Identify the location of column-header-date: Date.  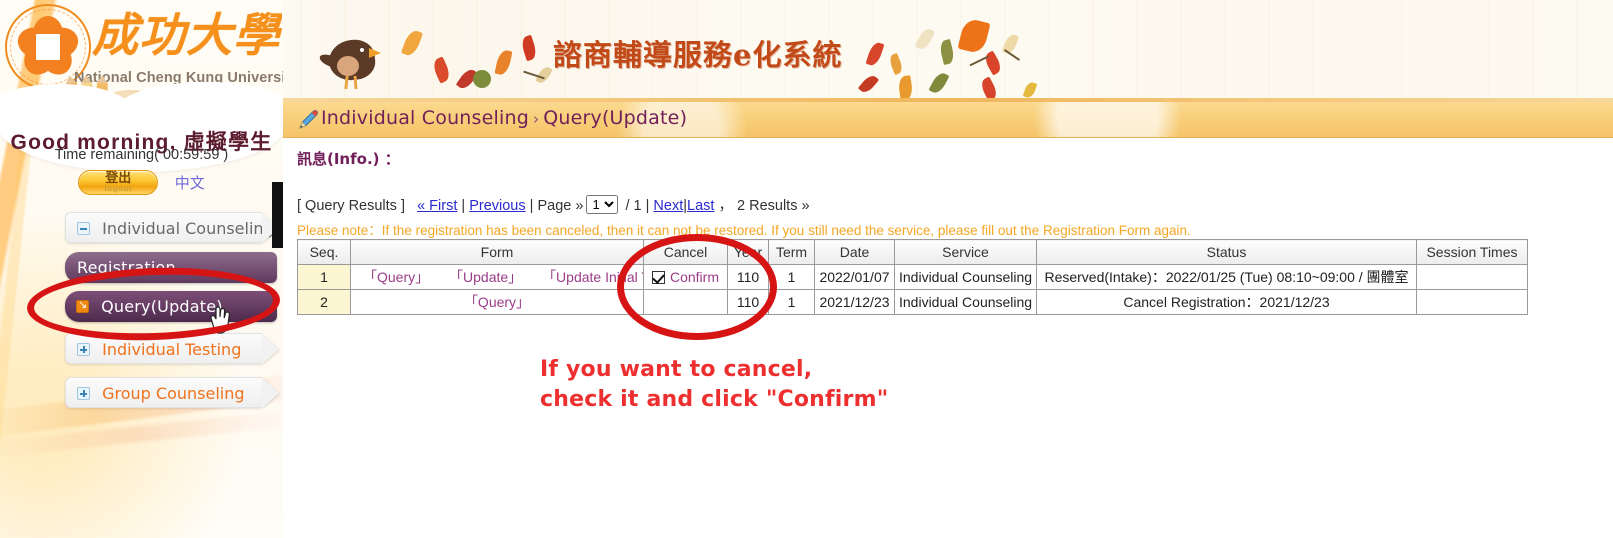
(854, 252).